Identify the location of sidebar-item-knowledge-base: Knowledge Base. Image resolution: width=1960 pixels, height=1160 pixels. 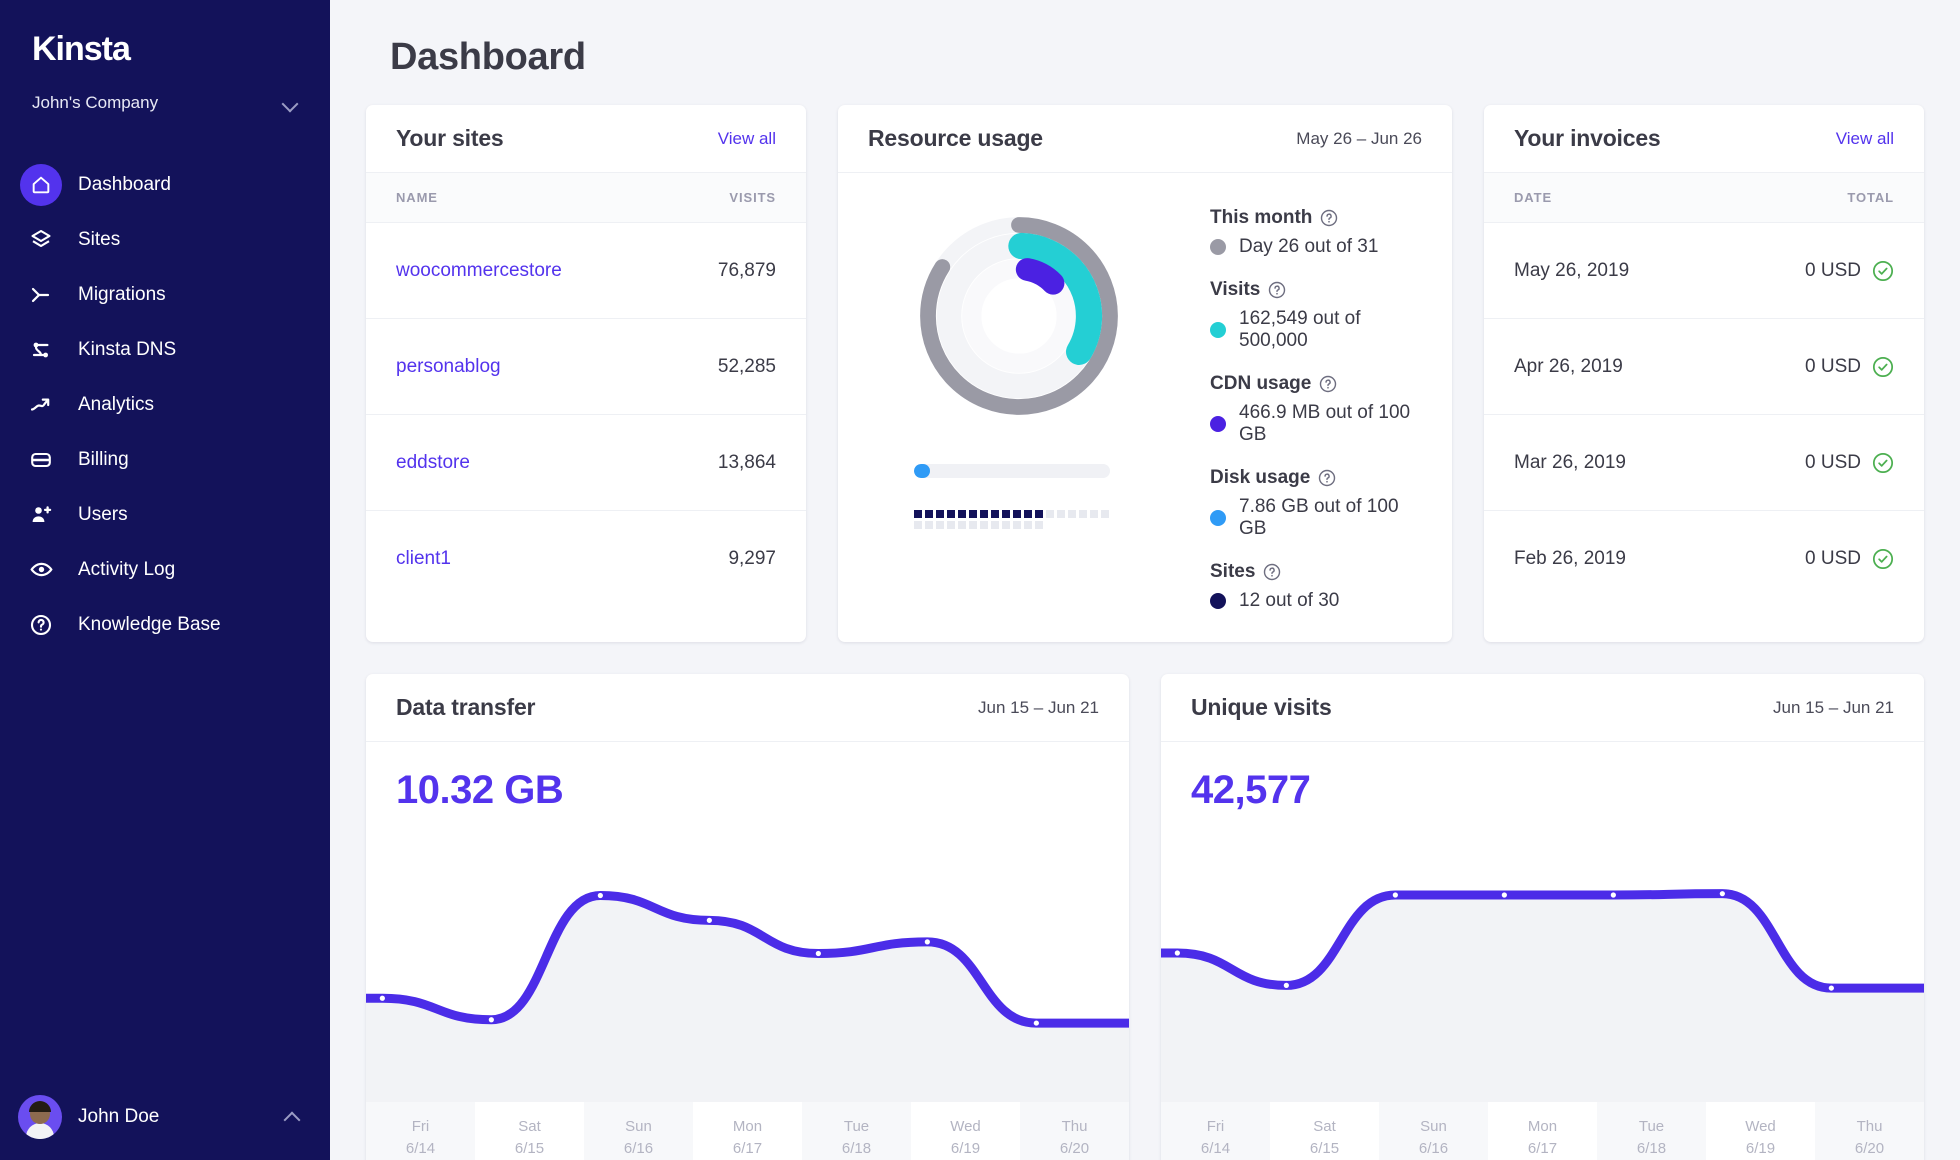
(165, 624).